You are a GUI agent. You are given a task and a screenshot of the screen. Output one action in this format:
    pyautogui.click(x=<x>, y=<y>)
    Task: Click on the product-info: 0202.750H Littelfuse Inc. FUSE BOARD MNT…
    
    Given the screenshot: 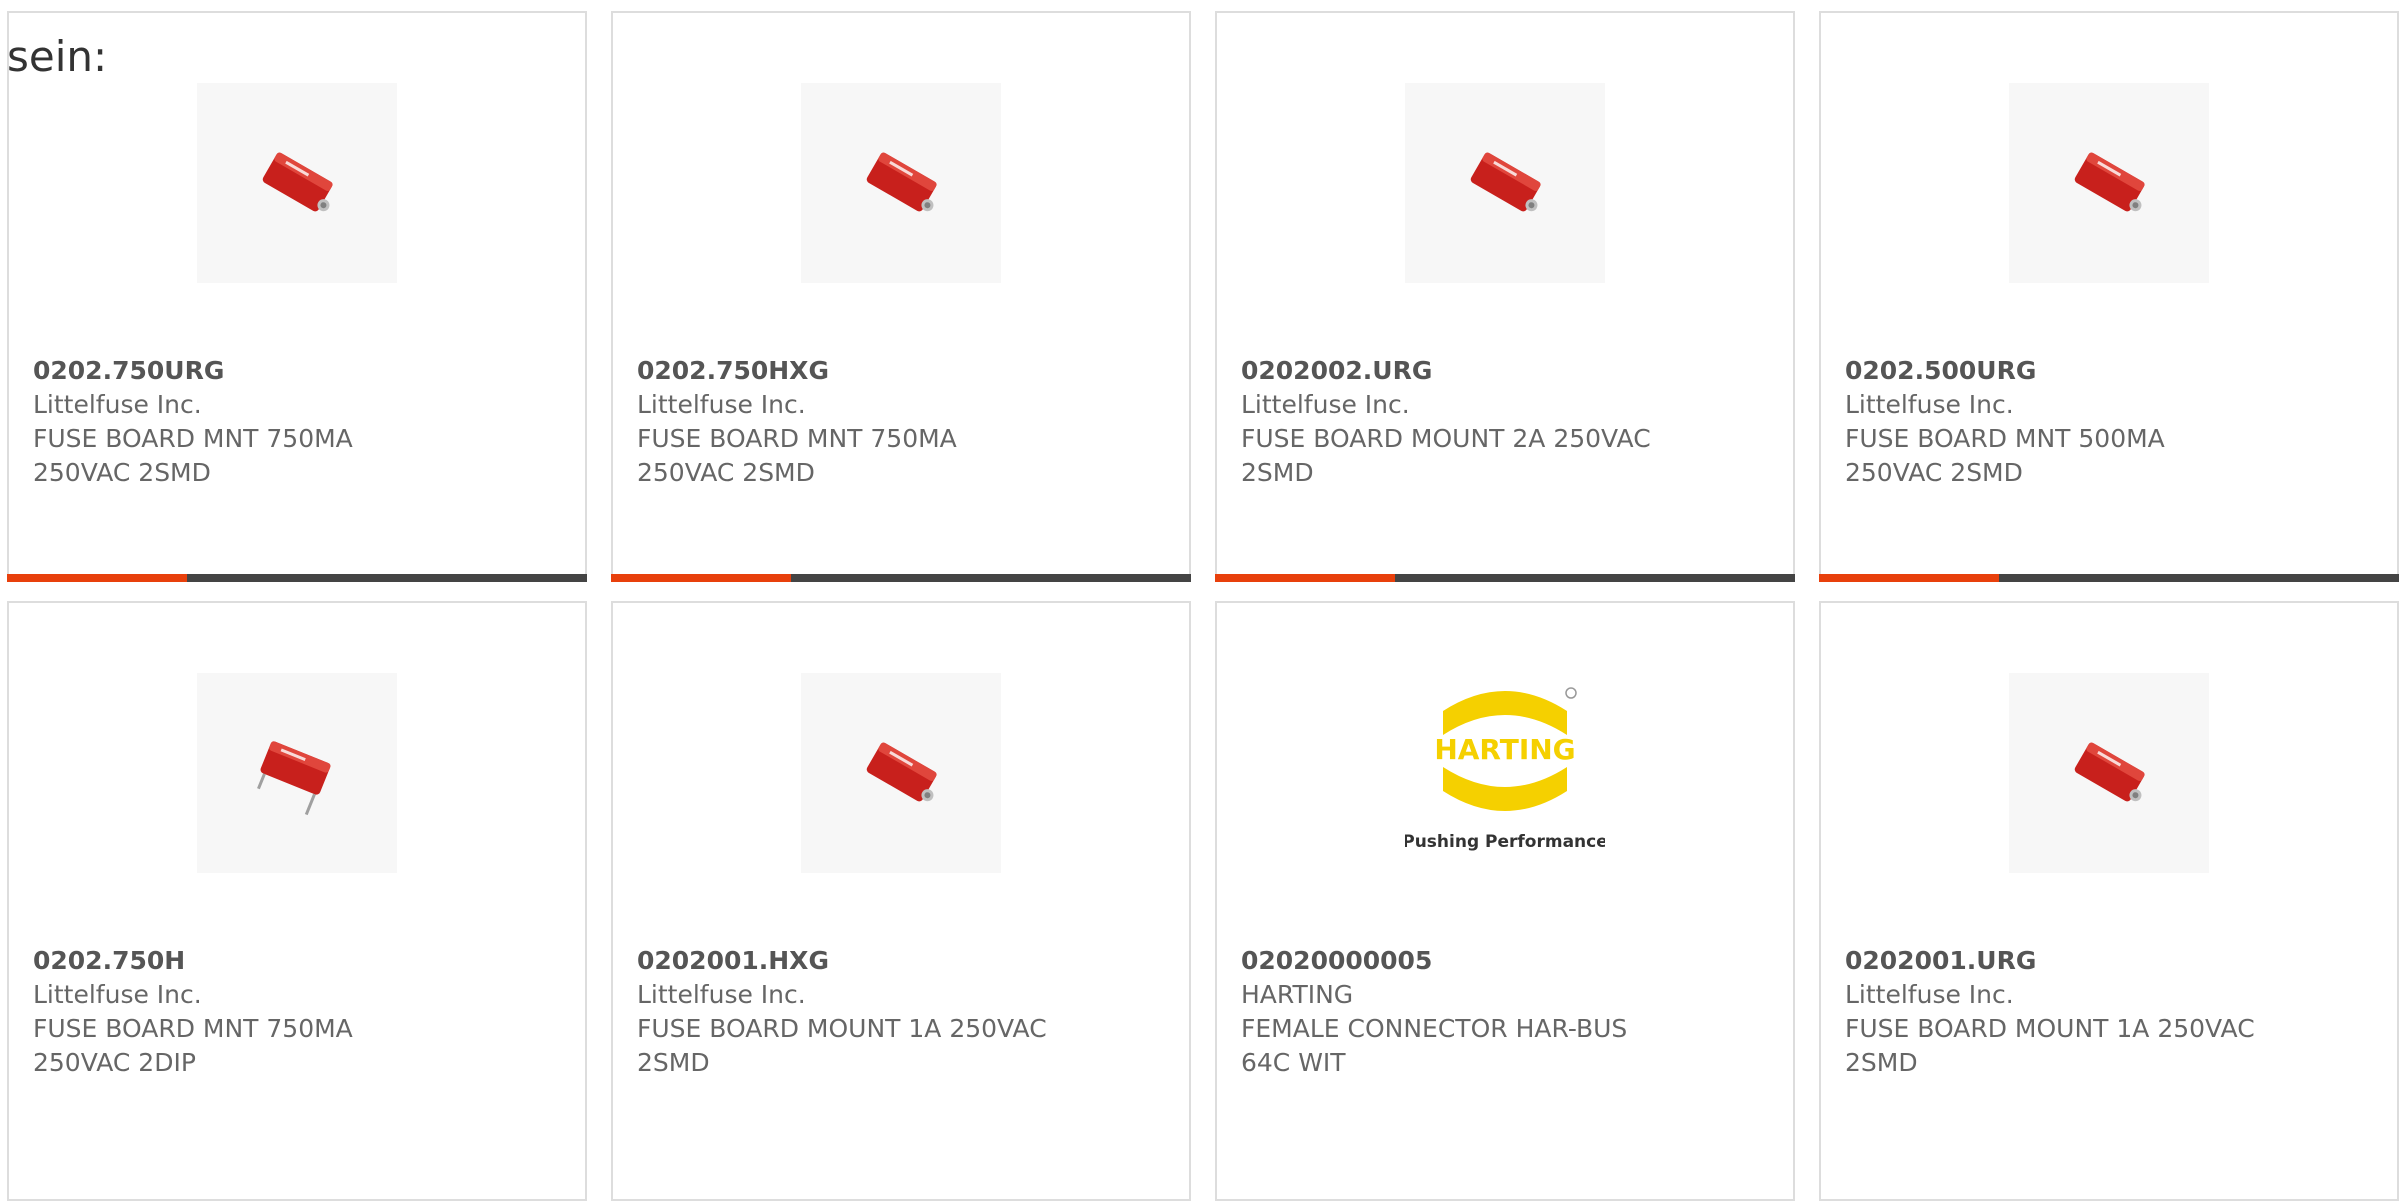 What is the action you would take?
    pyautogui.click(x=283, y=1012)
    